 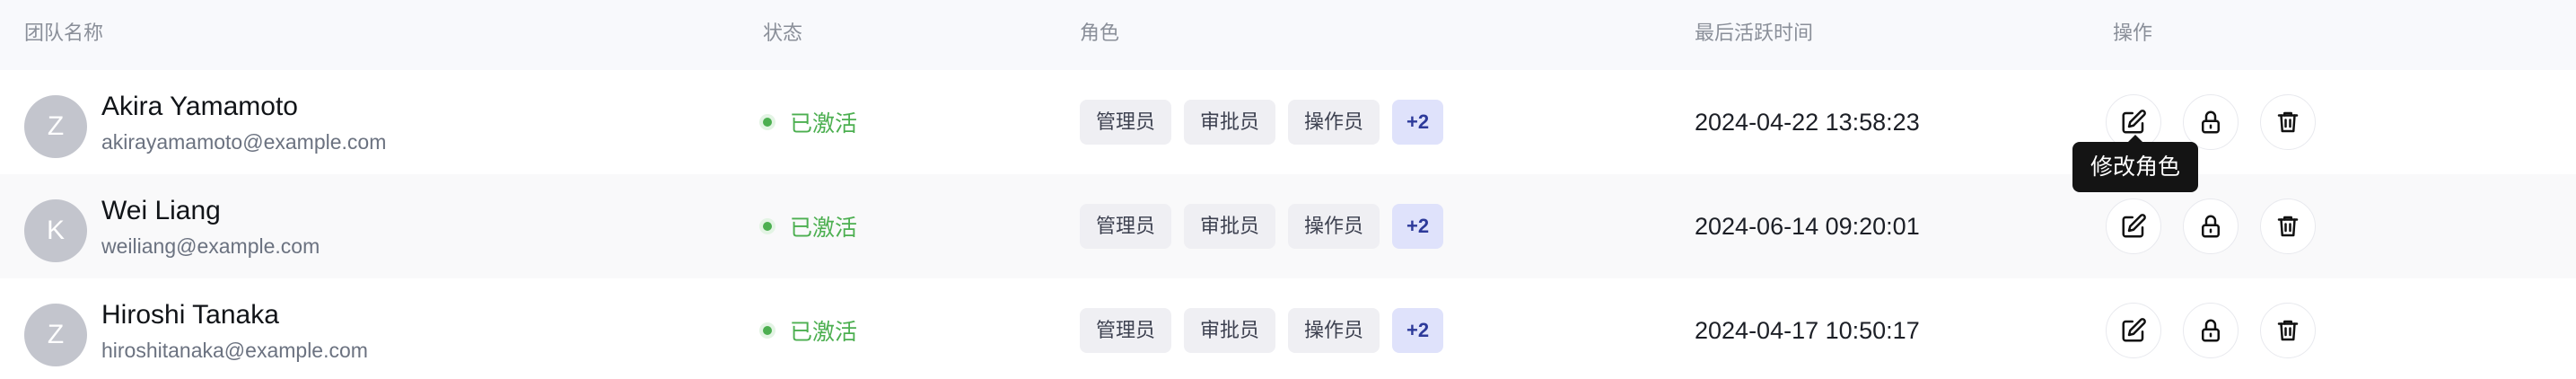 What do you see at coordinates (234, 350) in the screenshot?
I see `member-email: hiroshitanaka@example.com` at bounding box center [234, 350].